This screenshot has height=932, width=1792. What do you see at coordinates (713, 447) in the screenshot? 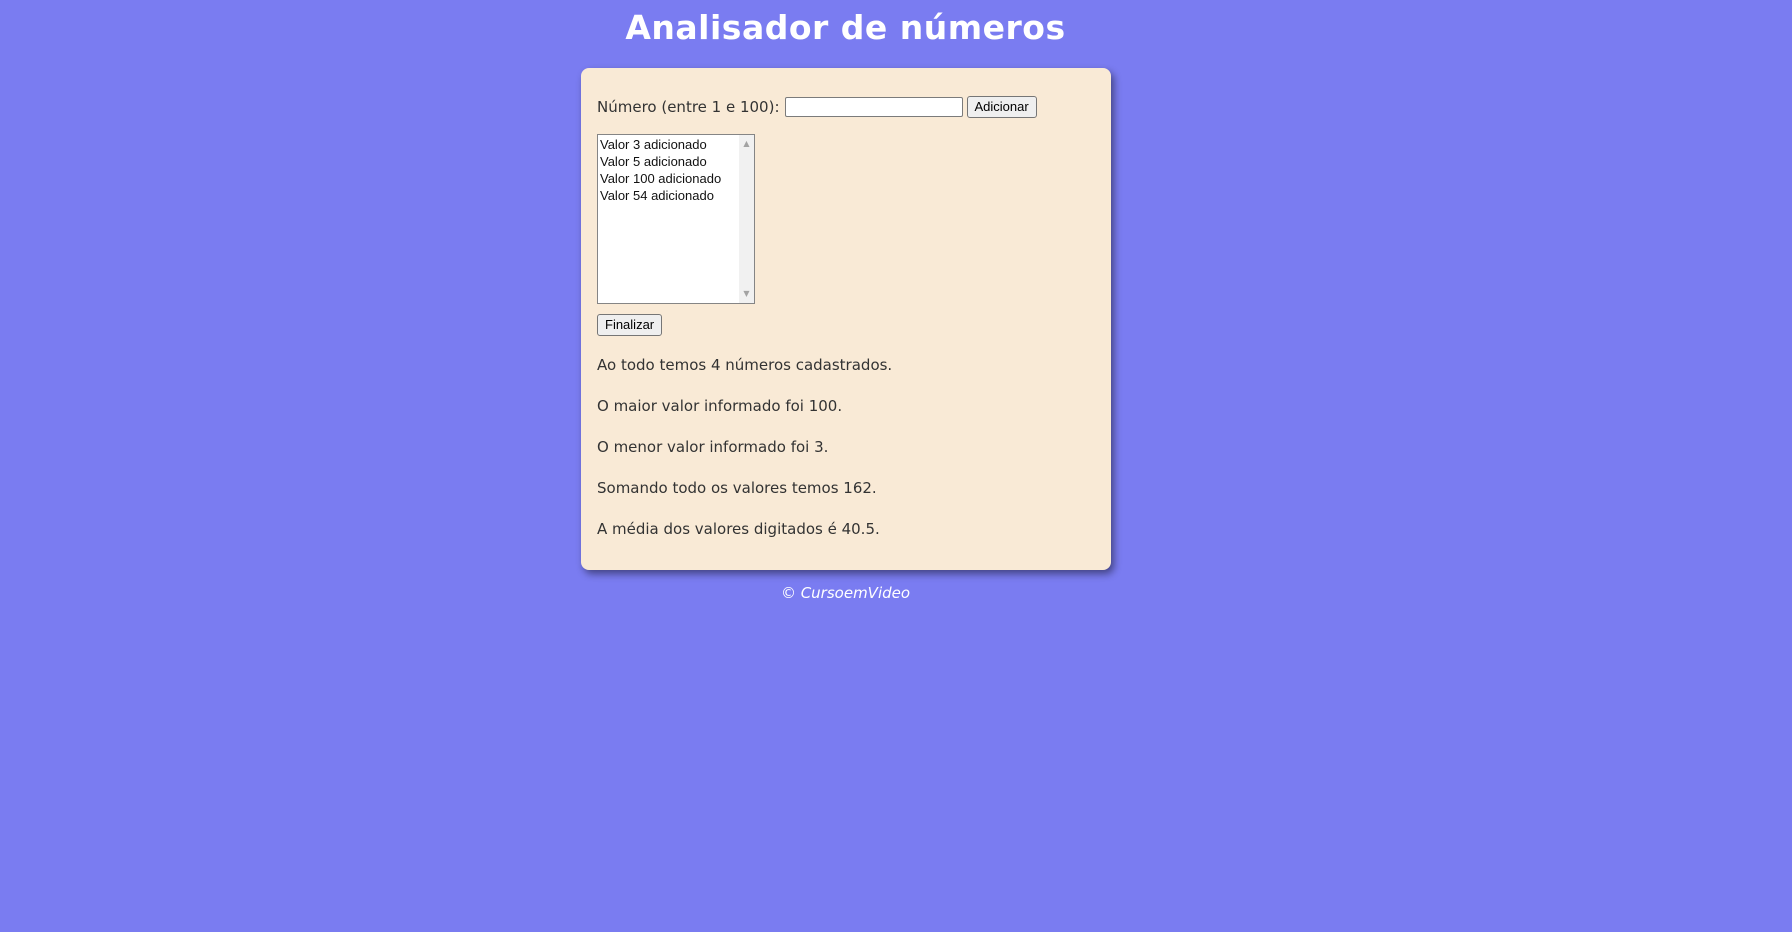
I see `result-min: O menor valor informado foi 3.` at bounding box center [713, 447].